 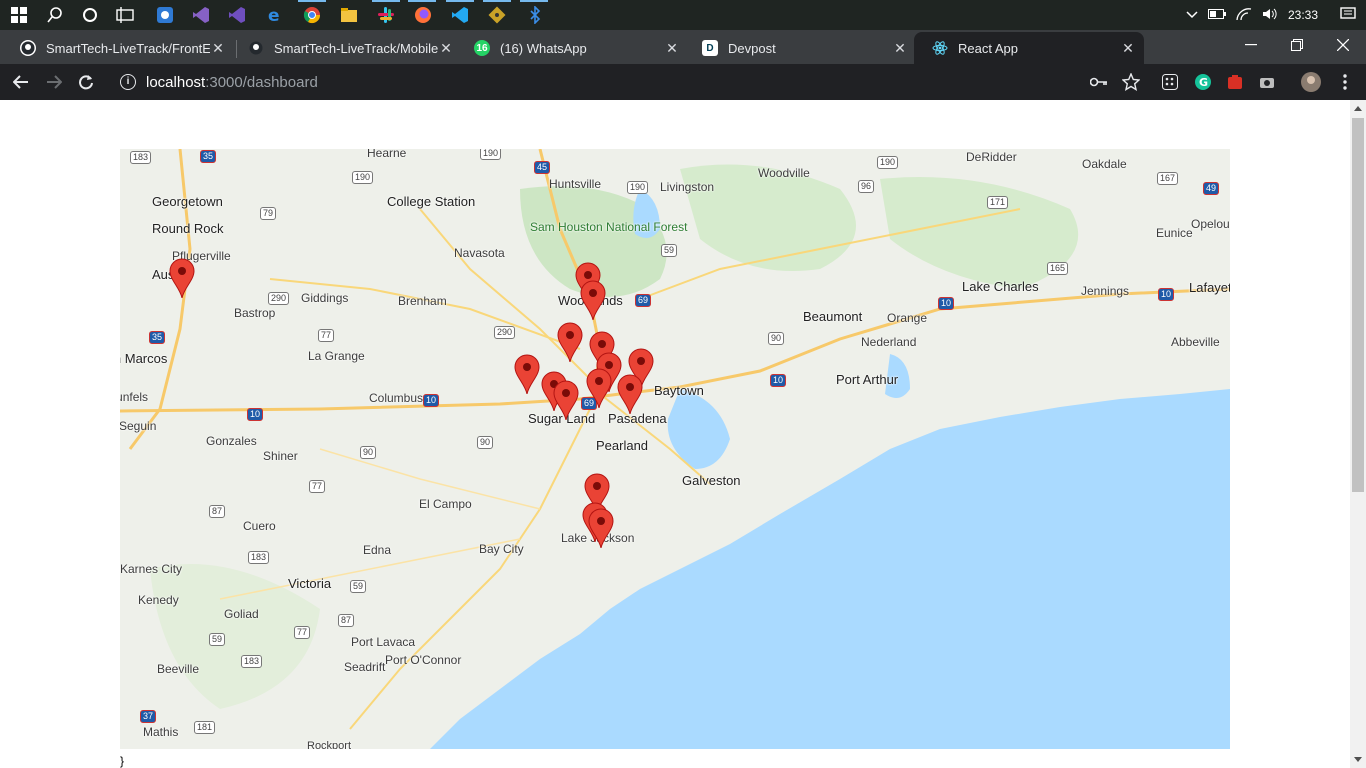 What do you see at coordinates (784, 173) in the screenshot?
I see `map-label: Woodville` at bounding box center [784, 173].